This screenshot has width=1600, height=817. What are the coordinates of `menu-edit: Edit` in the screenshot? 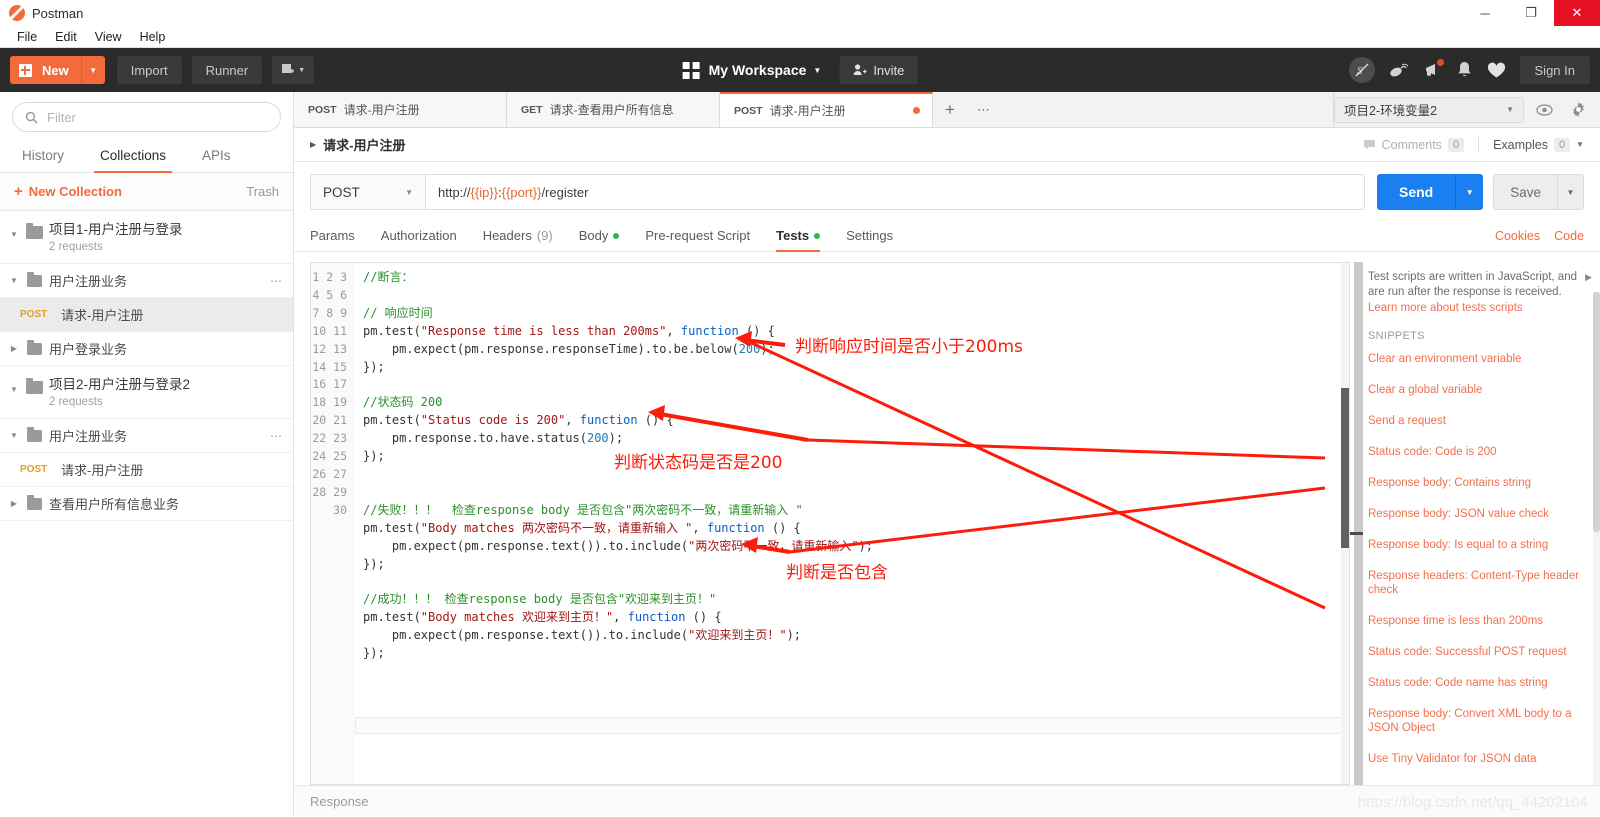 It's located at (66, 37).